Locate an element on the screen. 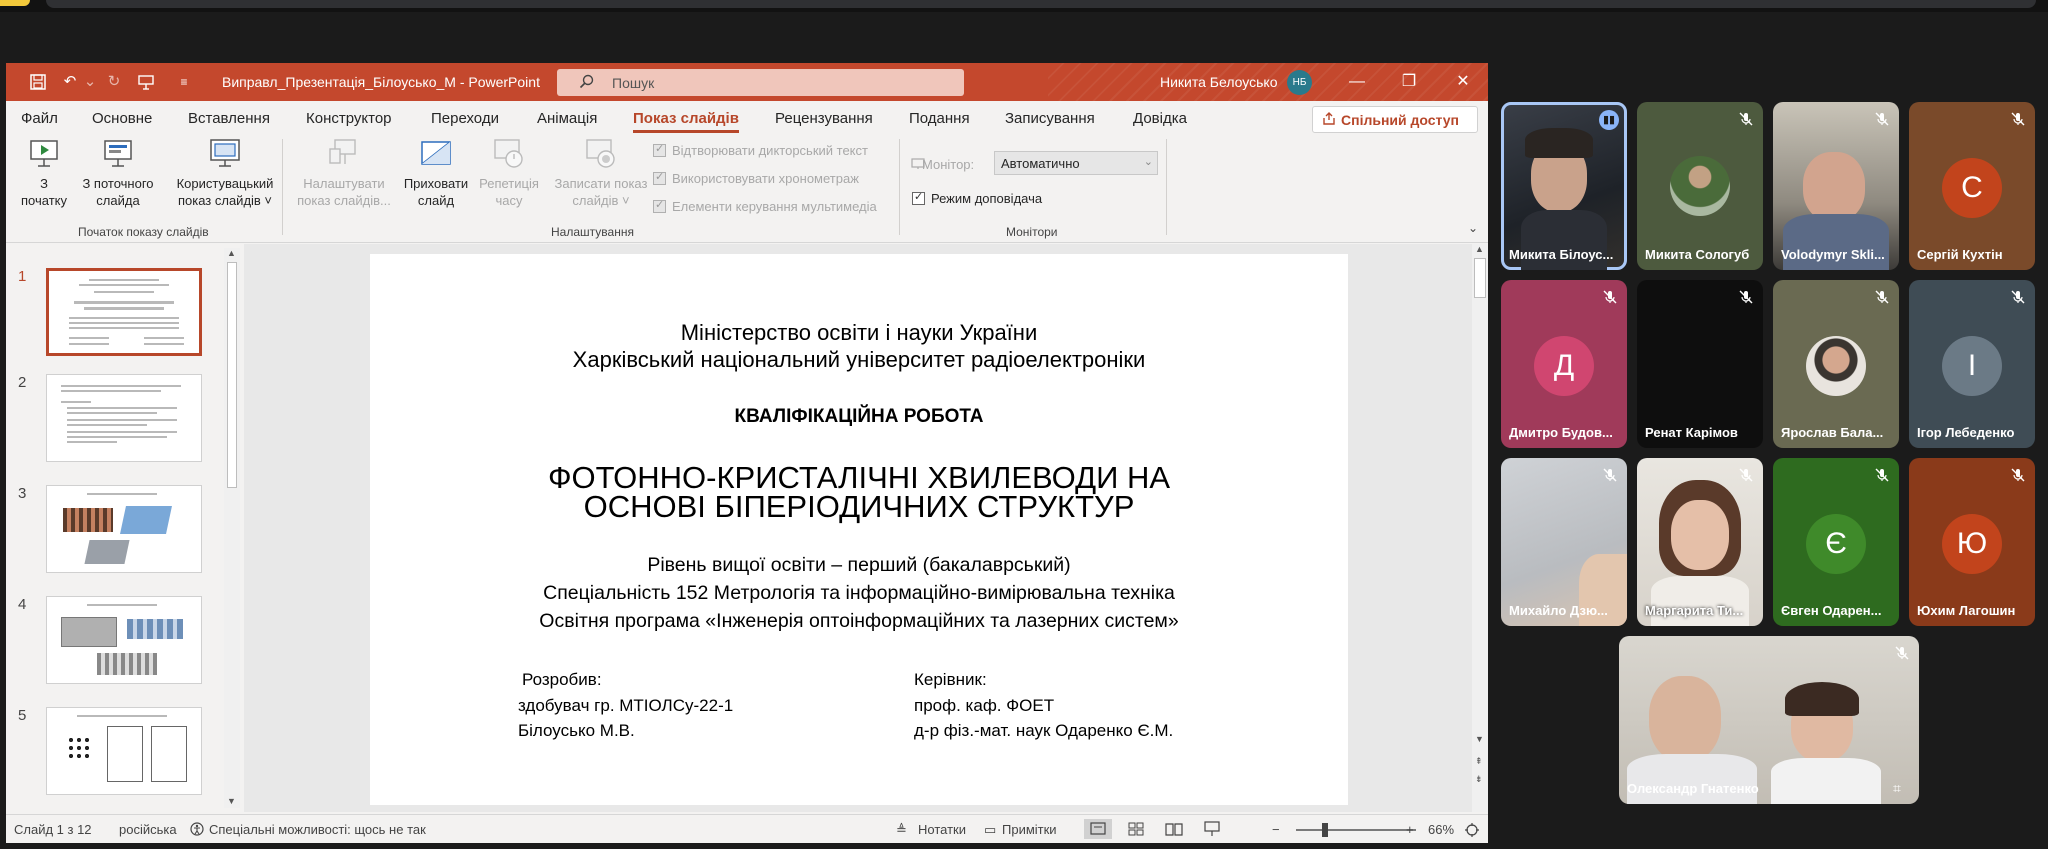 The width and height of the screenshot is (2048, 849). thumb-number: 5 is located at coordinates (22, 715).